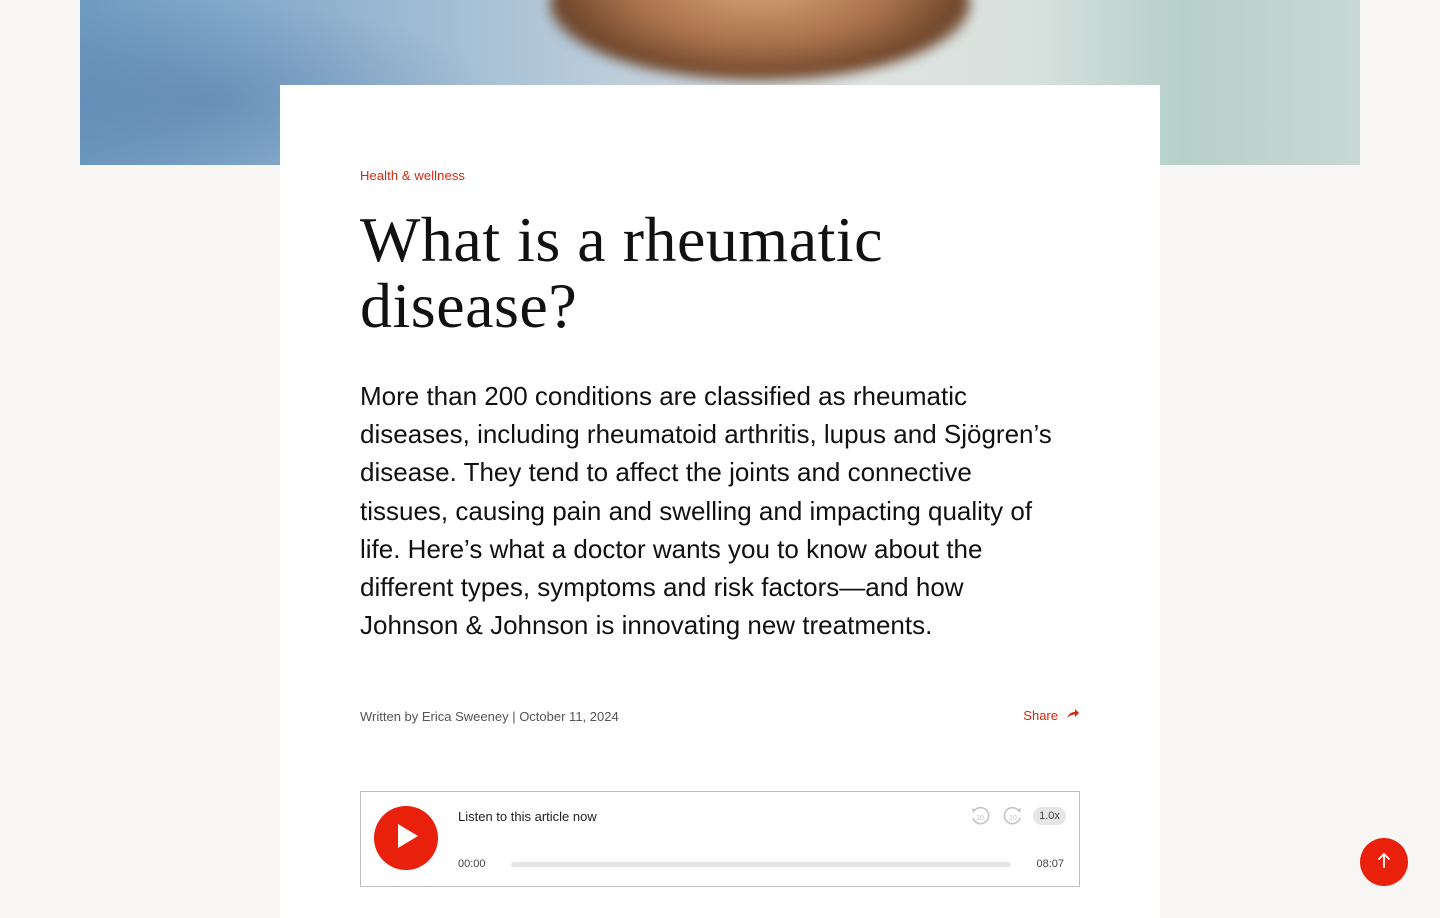  Describe the element at coordinates (527, 816) in the screenshot. I see `player-title: Listen to this article now` at that location.